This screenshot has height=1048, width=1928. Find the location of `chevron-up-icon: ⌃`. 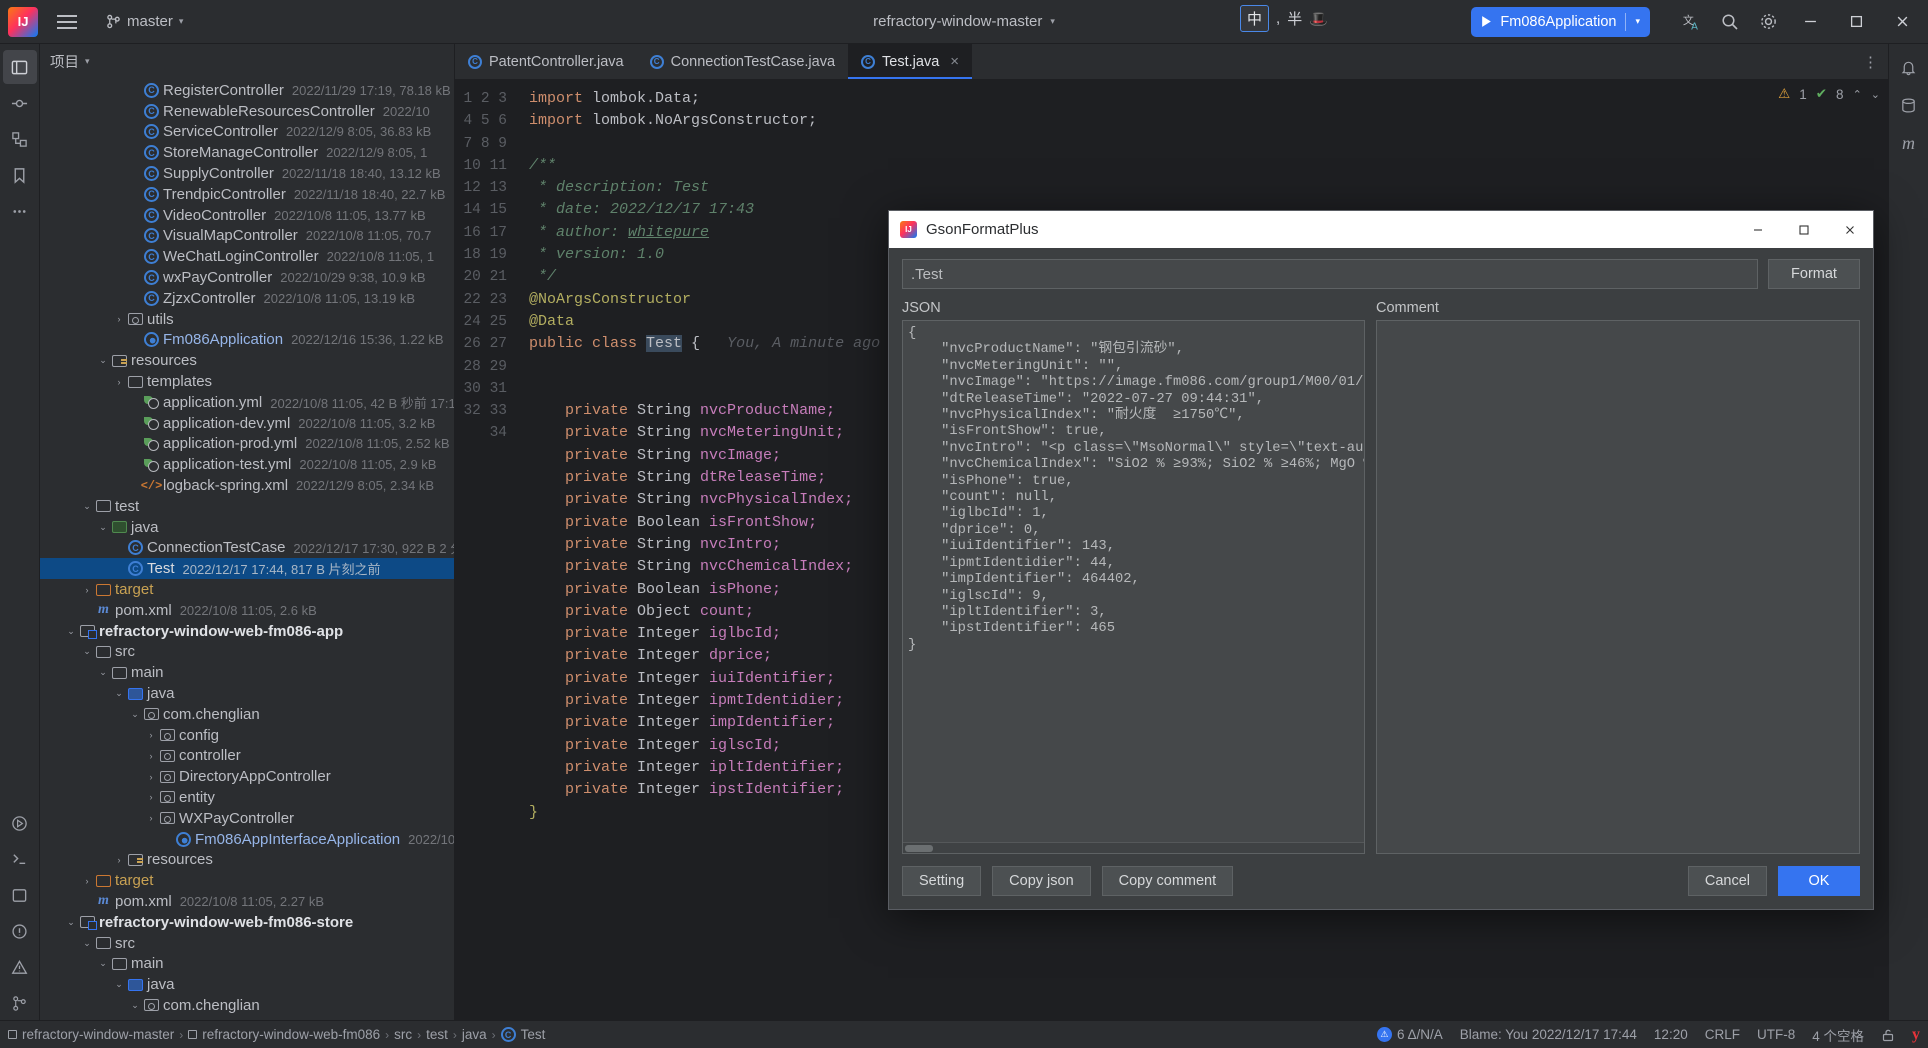

chevron-up-icon: ⌃ is located at coordinates (1857, 94).